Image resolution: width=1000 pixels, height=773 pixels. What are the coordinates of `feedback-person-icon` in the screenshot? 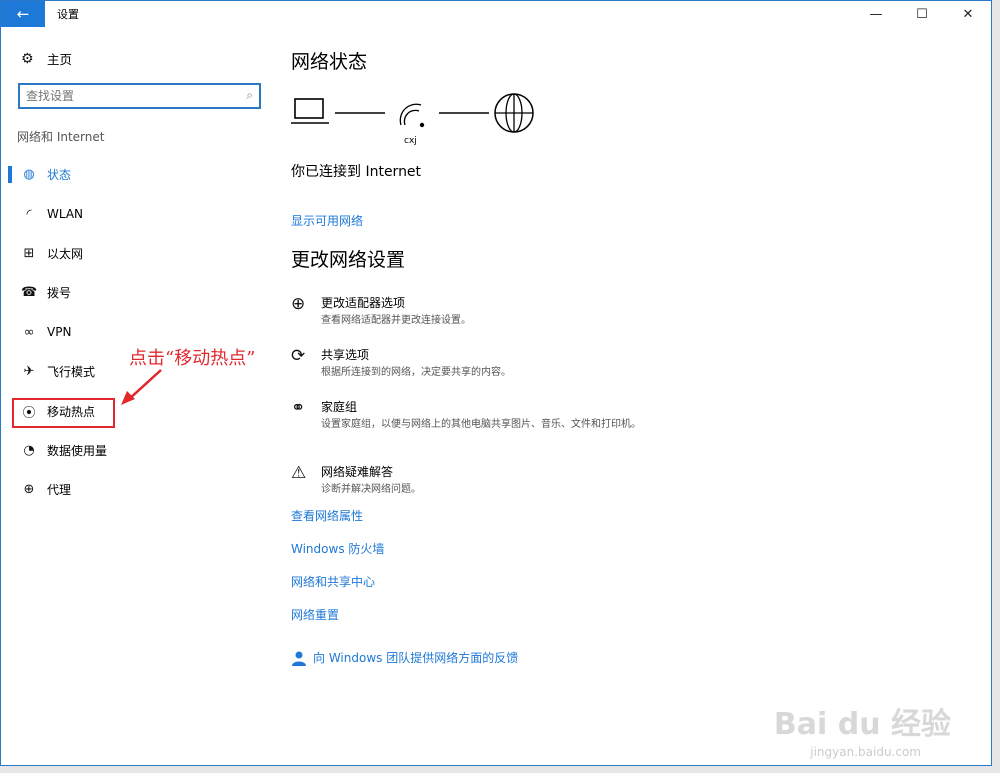 It's located at (299, 658).